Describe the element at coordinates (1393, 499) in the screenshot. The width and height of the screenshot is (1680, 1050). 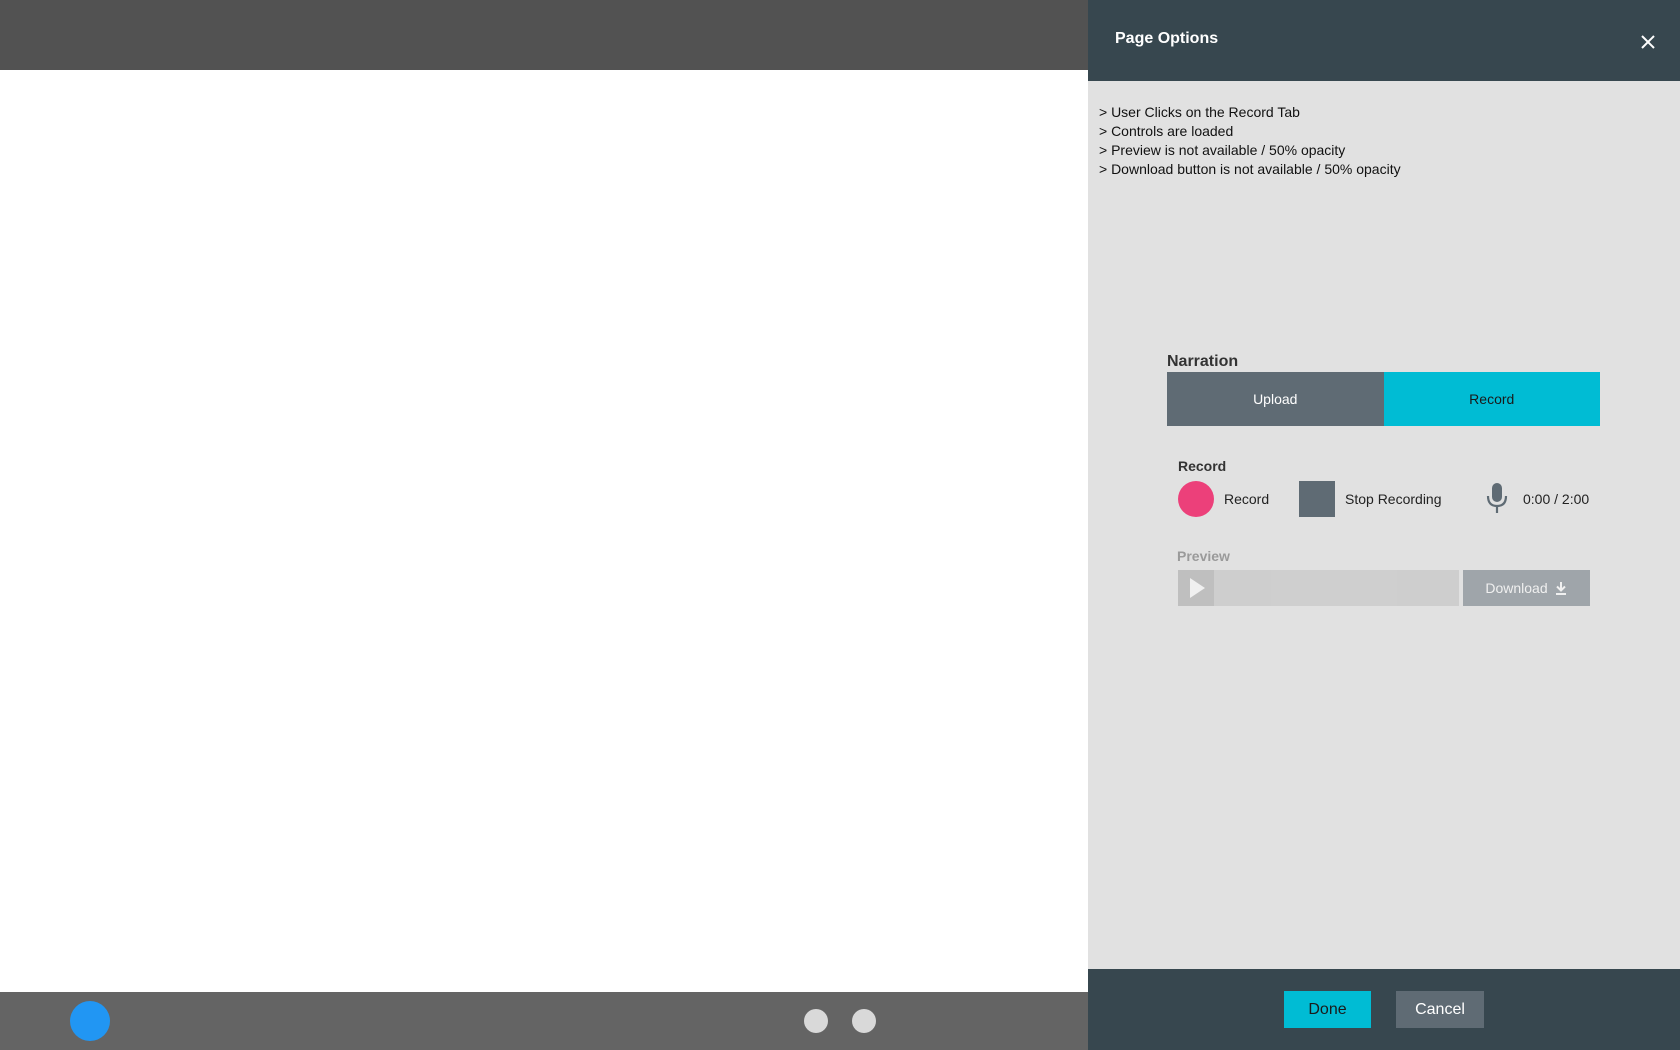
I see `stop-recording-label: Stop Recording` at that location.